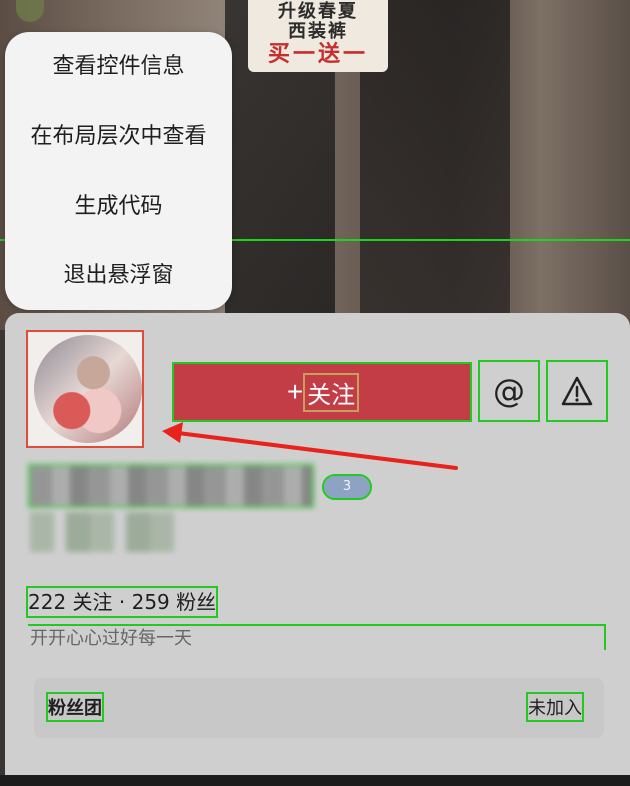  What do you see at coordinates (555, 707) in the screenshot?
I see `fan-club-status: 未加入` at bounding box center [555, 707].